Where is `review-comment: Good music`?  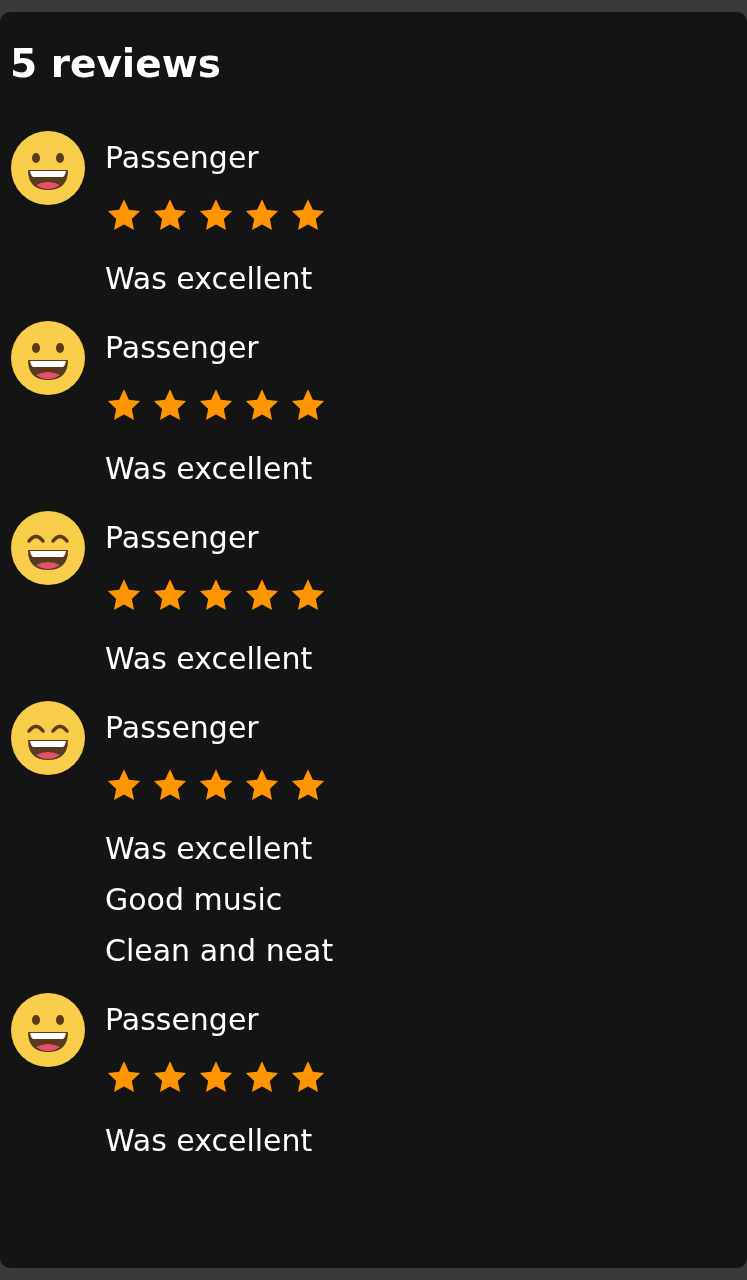
review-comment: Good music is located at coordinates (194, 900).